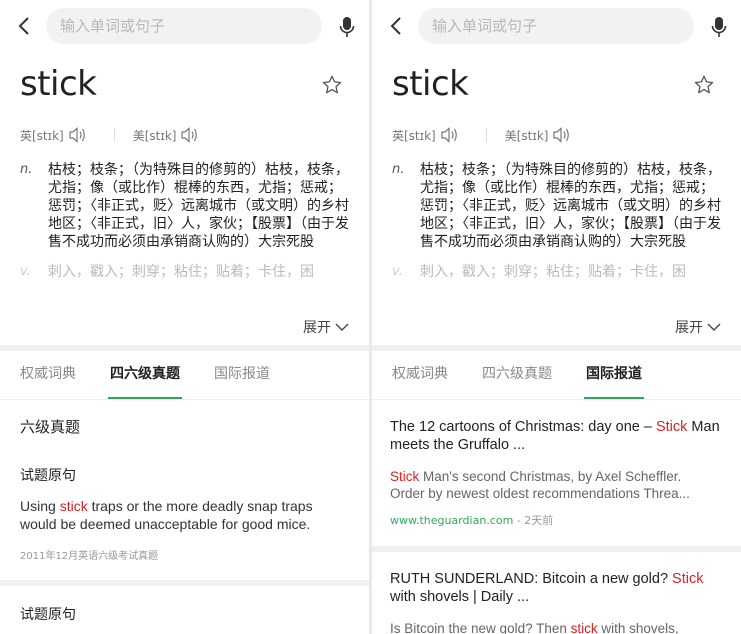 The height and width of the screenshot is (634, 741). Describe the element at coordinates (48, 476) in the screenshot. I see `sub-title: 试题原句` at that location.